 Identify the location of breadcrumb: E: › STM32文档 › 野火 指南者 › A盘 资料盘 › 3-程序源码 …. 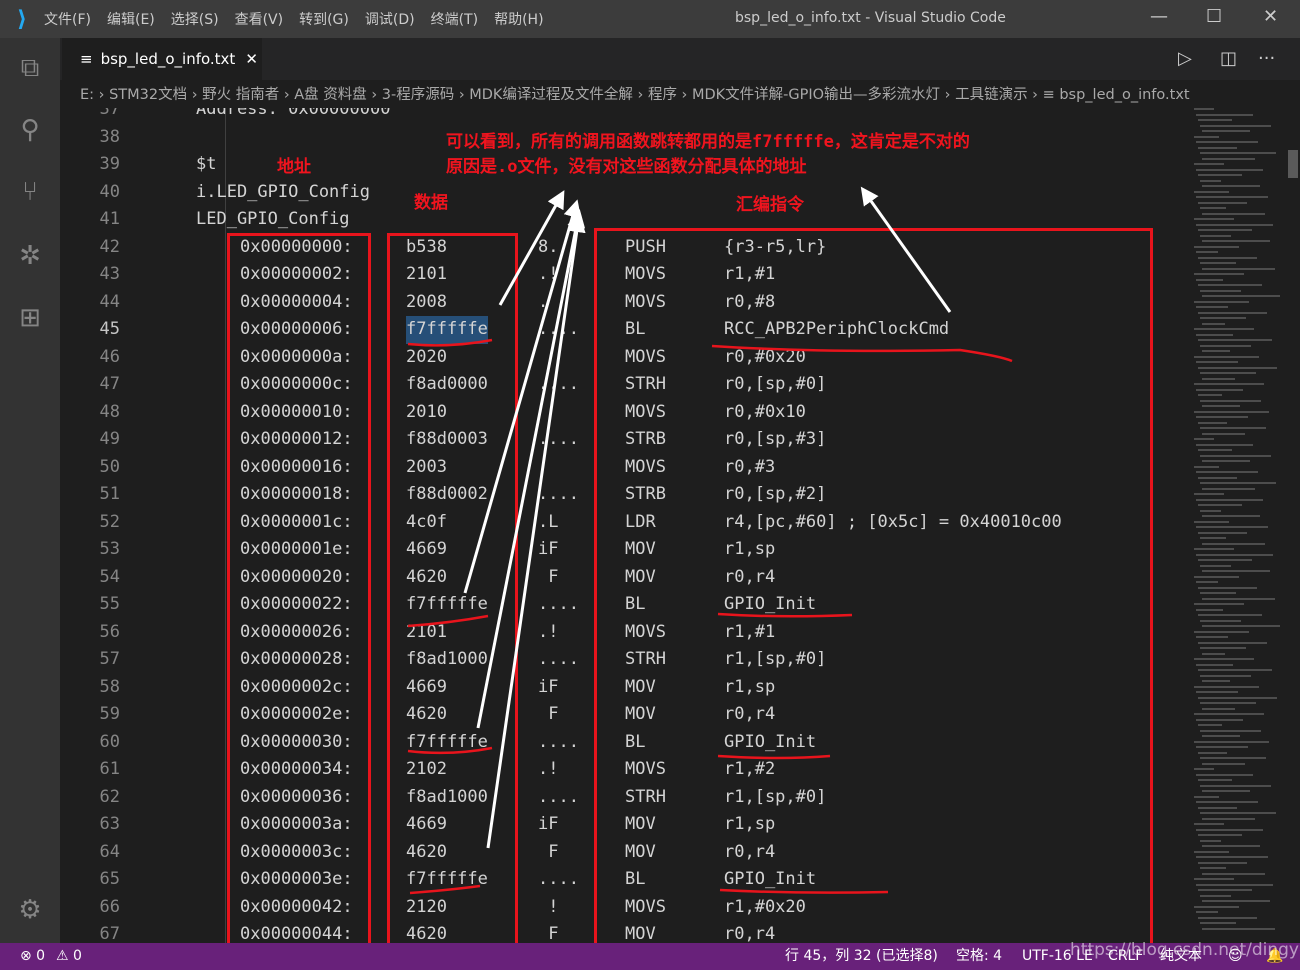
(680, 95).